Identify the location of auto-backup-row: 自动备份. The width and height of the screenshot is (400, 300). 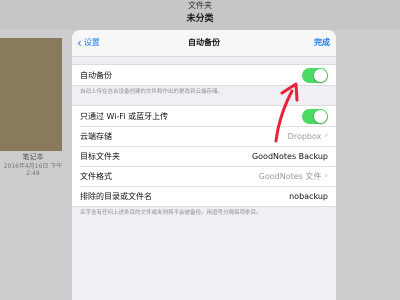
(204, 75).